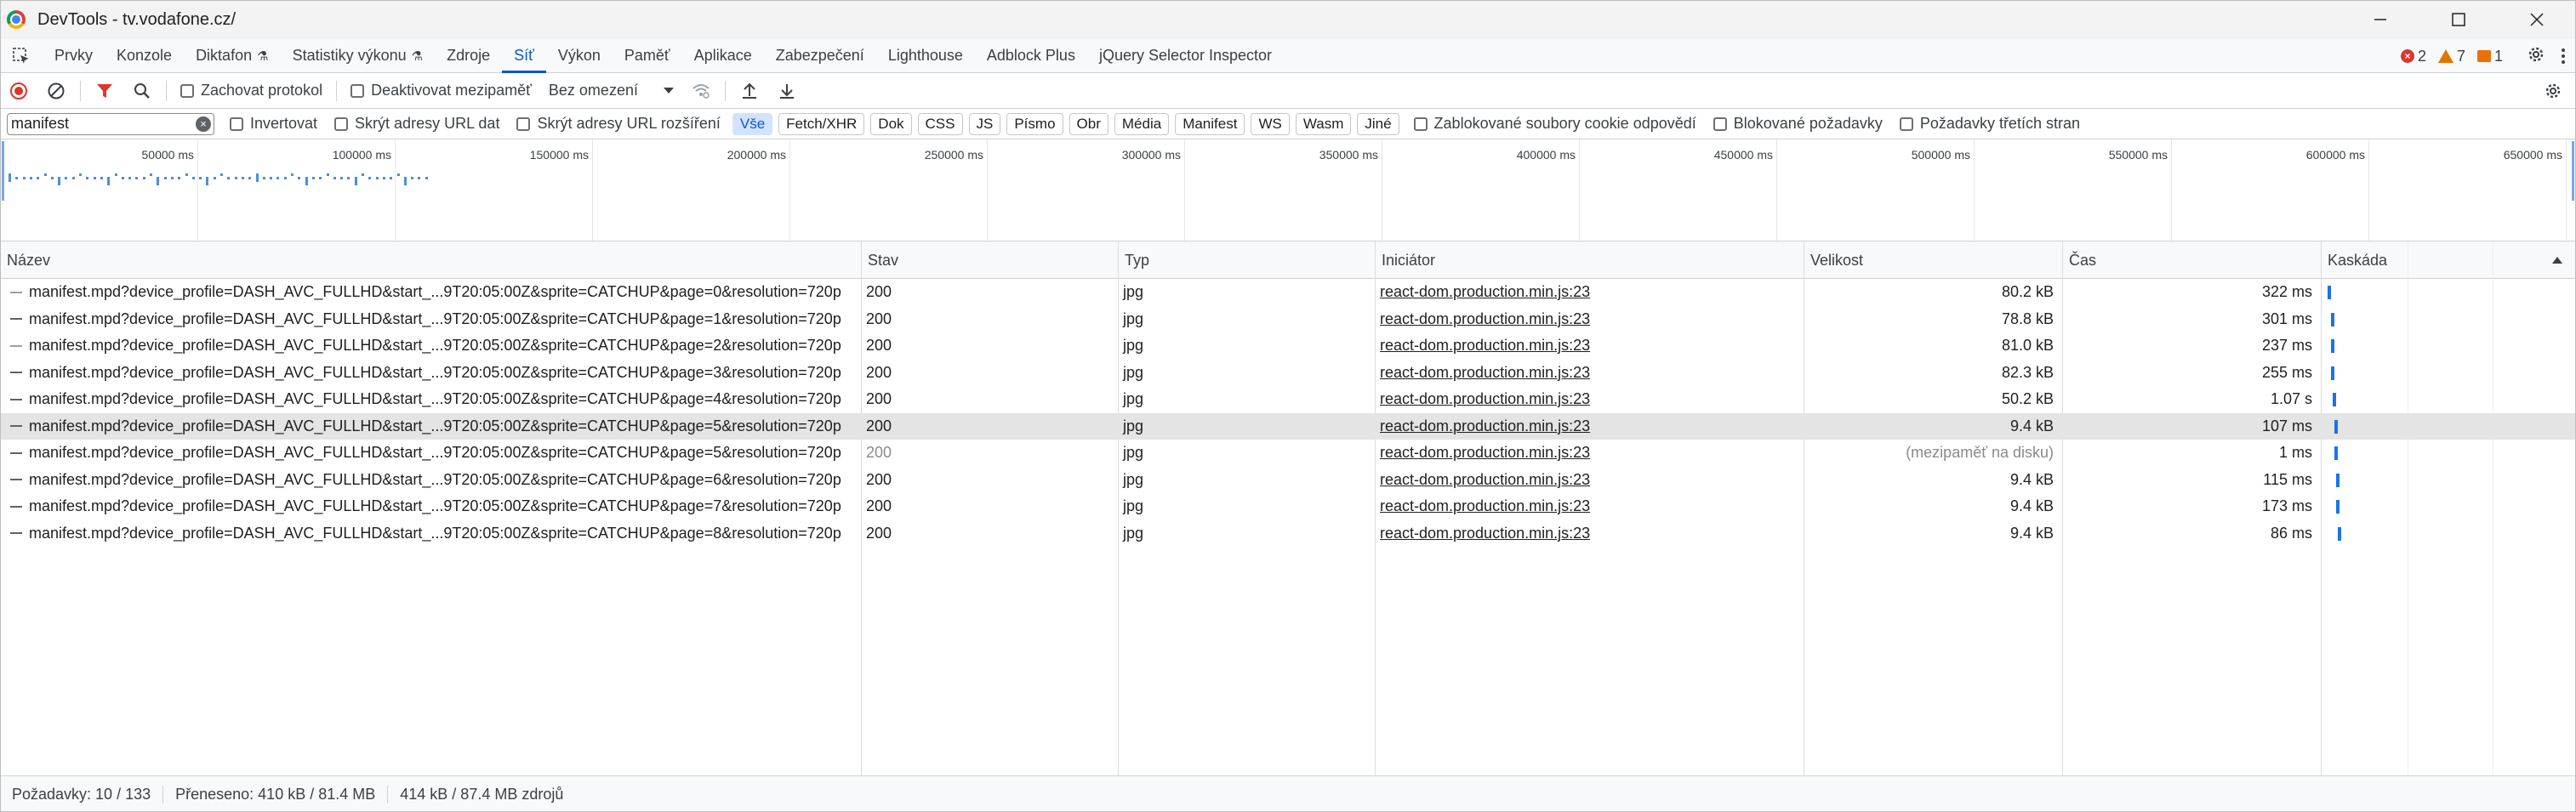  Describe the element at coordinates (56, 91) in the screenshot. I see `clear-log-icon` at that location.